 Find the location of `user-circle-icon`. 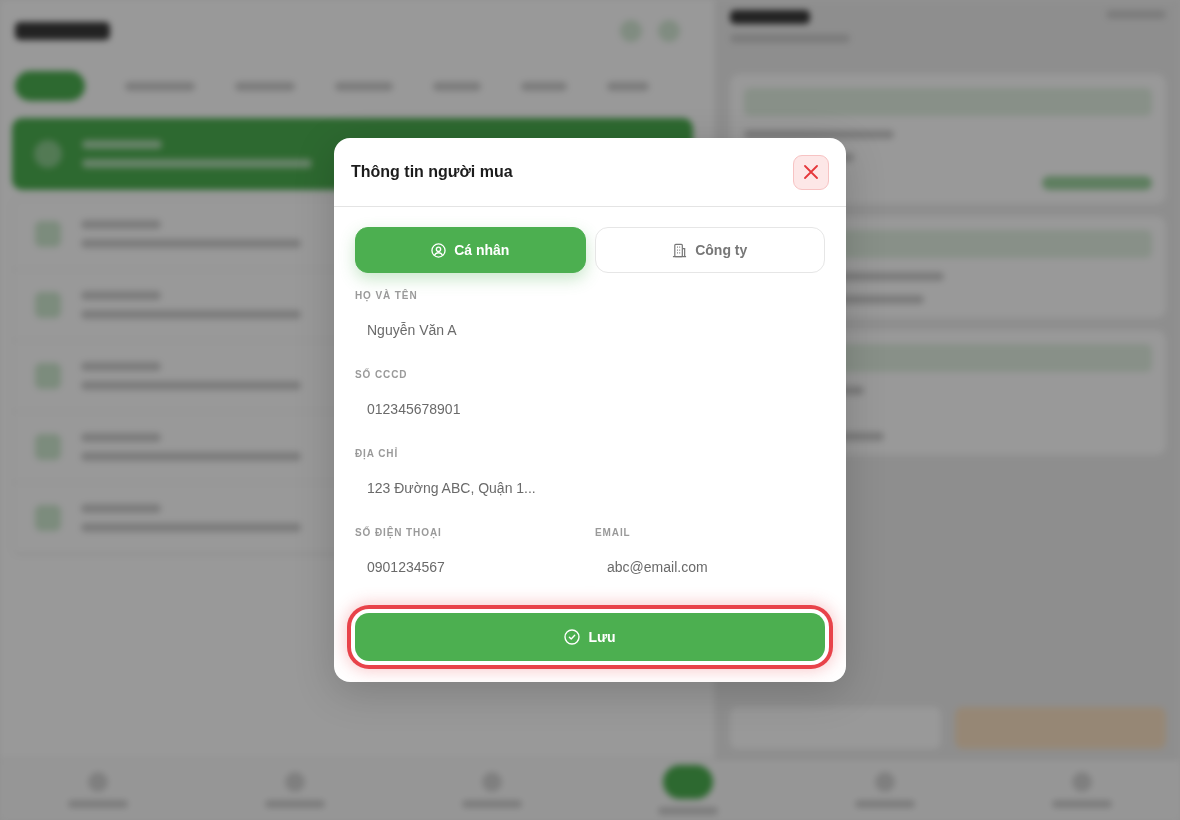

user-circle-icon is located at coordinates (439, 250).